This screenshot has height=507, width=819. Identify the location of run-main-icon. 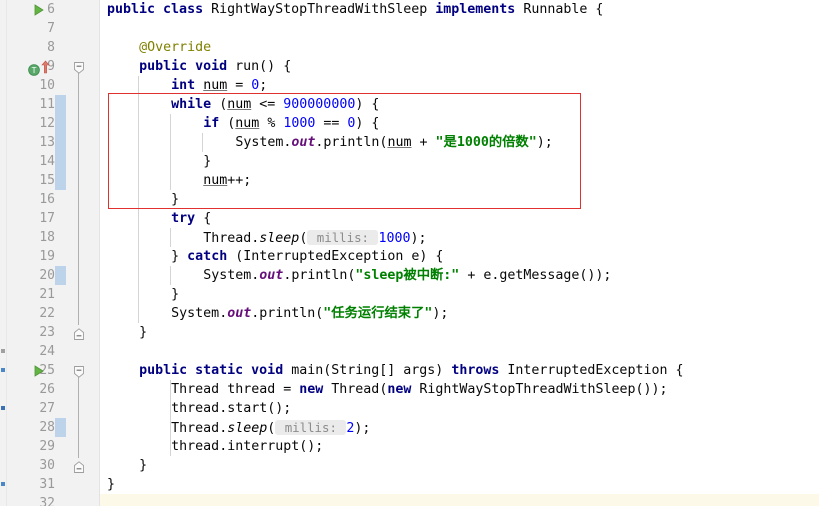
(39, 371).